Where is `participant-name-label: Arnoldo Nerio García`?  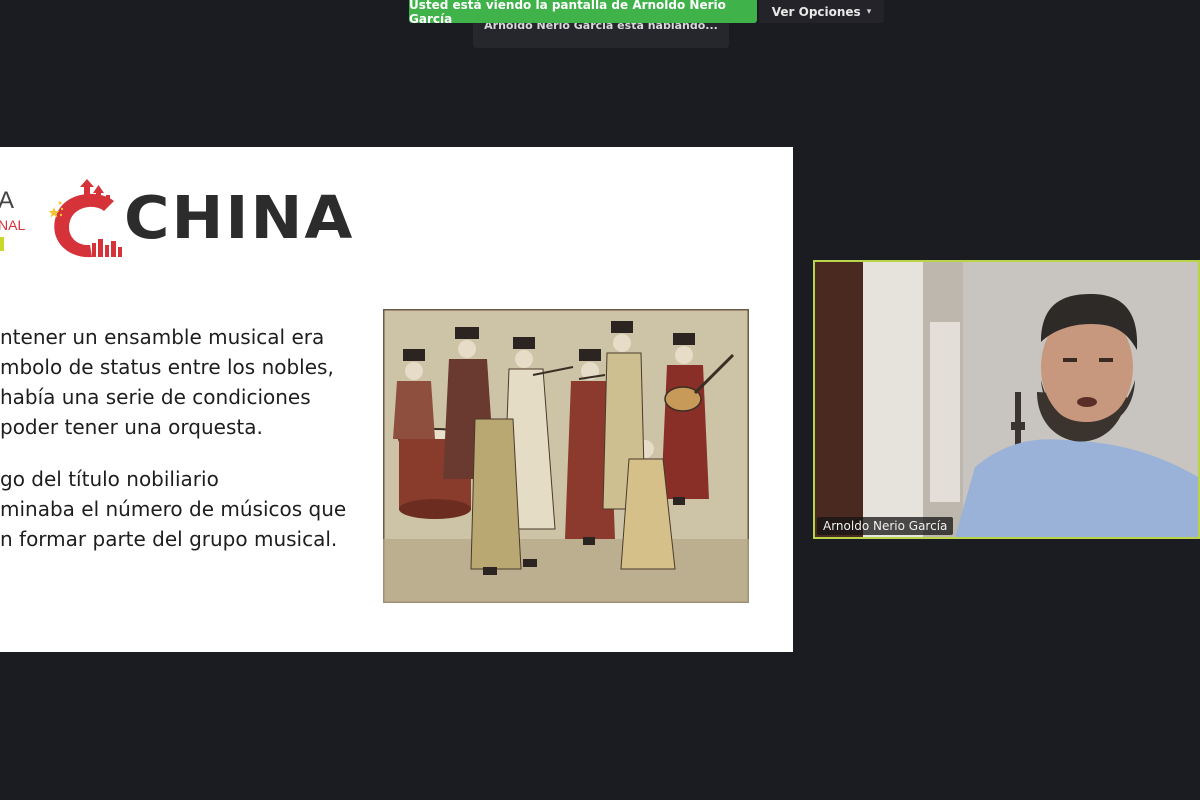 participant-name-label: Arnoldo Nerio García is located at coordinates (885, 526).